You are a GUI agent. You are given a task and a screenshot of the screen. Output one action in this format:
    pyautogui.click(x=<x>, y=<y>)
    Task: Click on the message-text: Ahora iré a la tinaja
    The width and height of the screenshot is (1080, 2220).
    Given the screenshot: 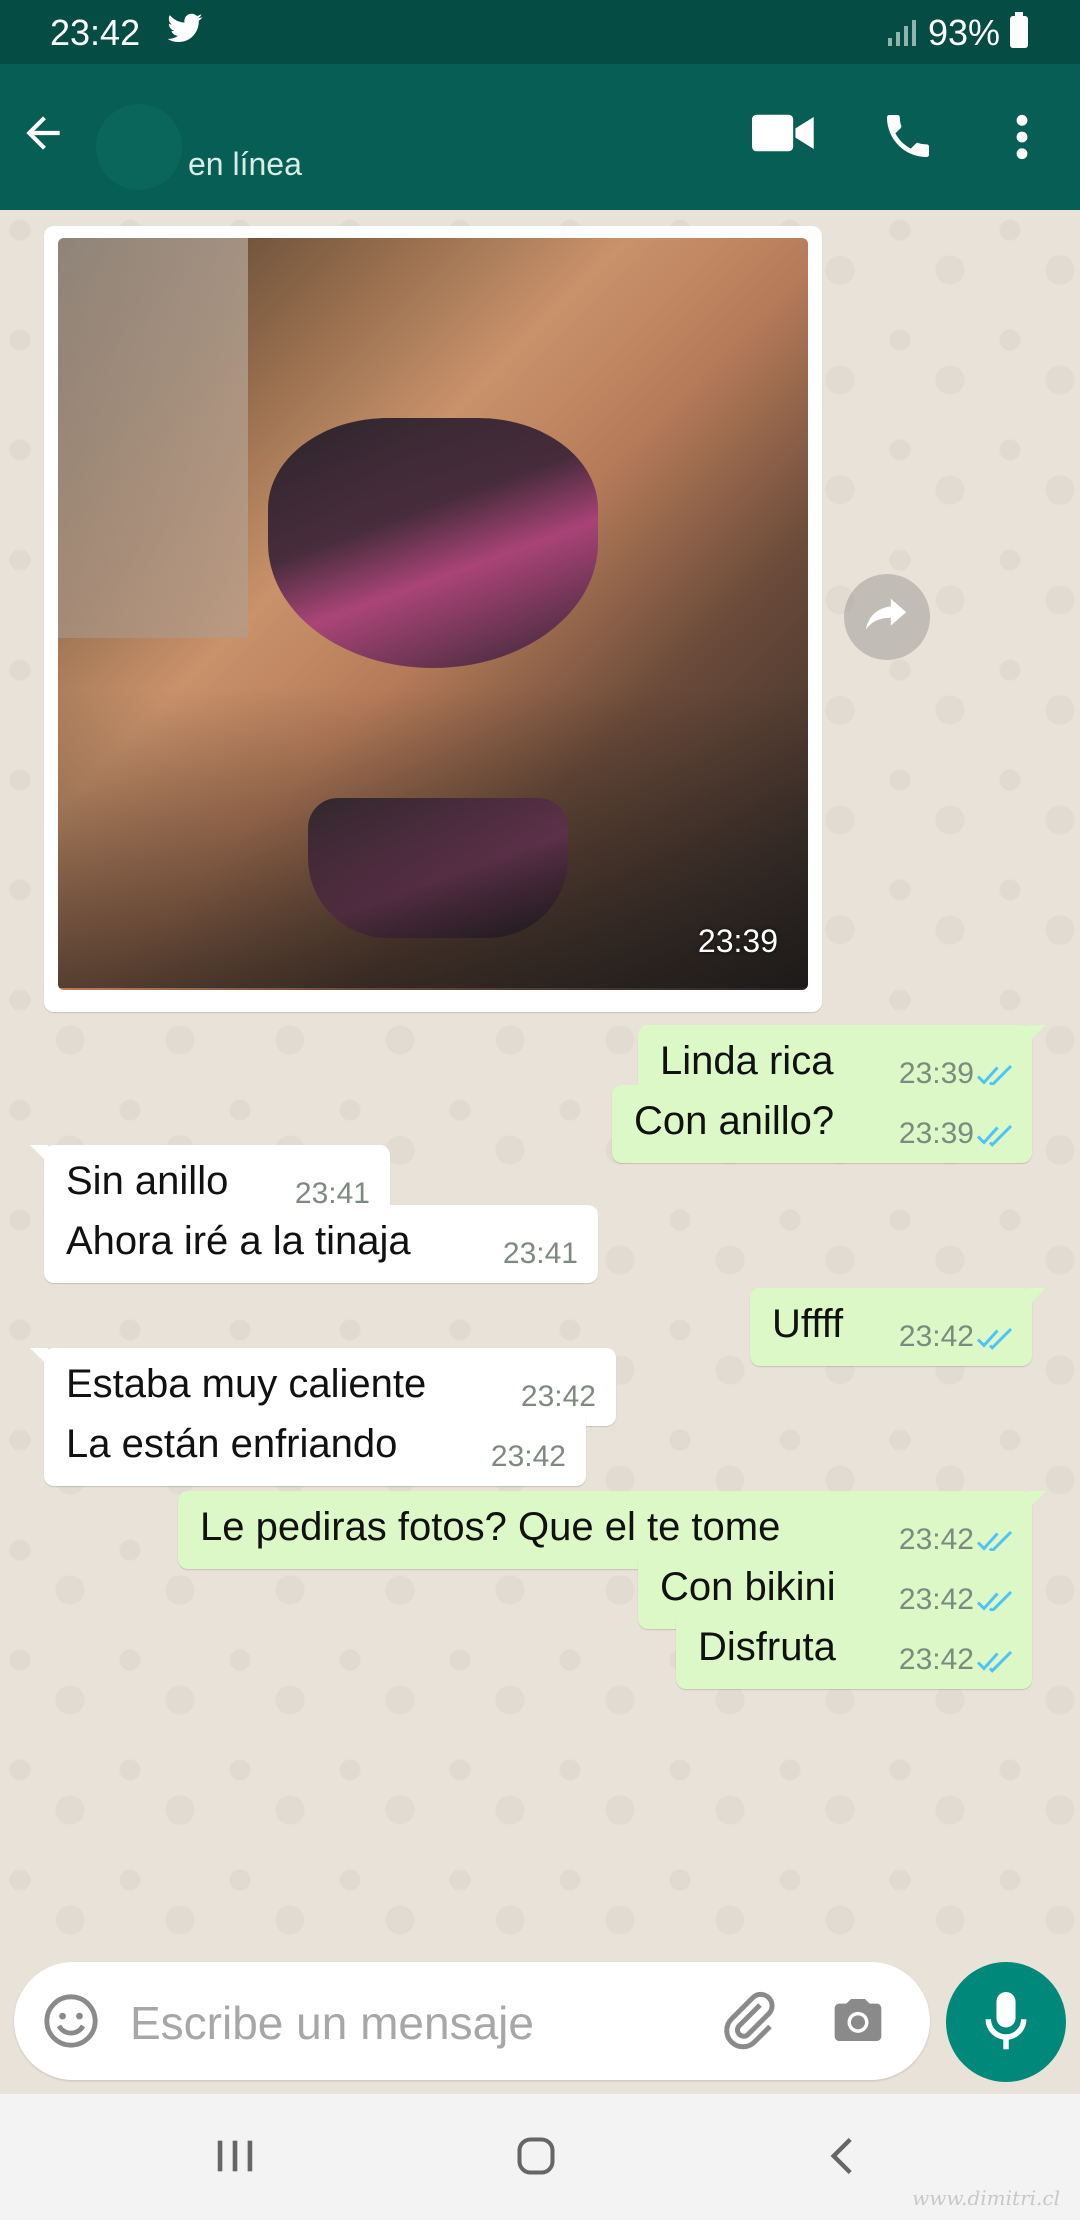 What is the action you would take?
    pyautogui.click(x=238, y=1241)
    